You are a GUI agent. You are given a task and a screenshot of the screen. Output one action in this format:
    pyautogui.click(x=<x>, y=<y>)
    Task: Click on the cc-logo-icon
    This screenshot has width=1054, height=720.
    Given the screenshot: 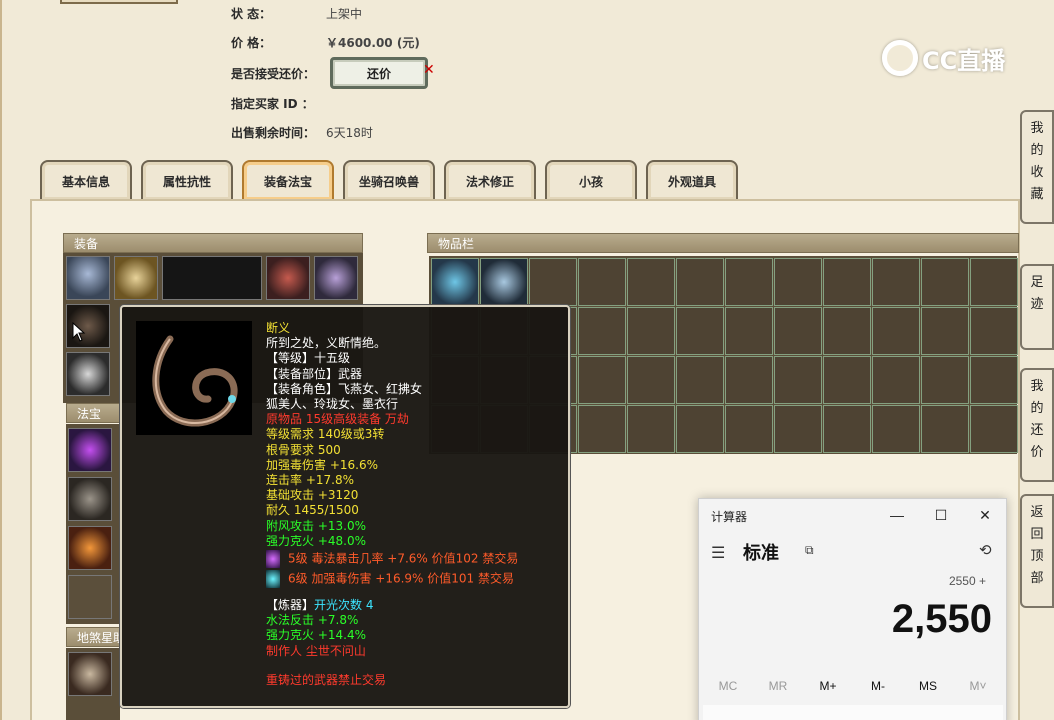 What is the action you would take?
    pyautogui.click(x=900, y=58)
    